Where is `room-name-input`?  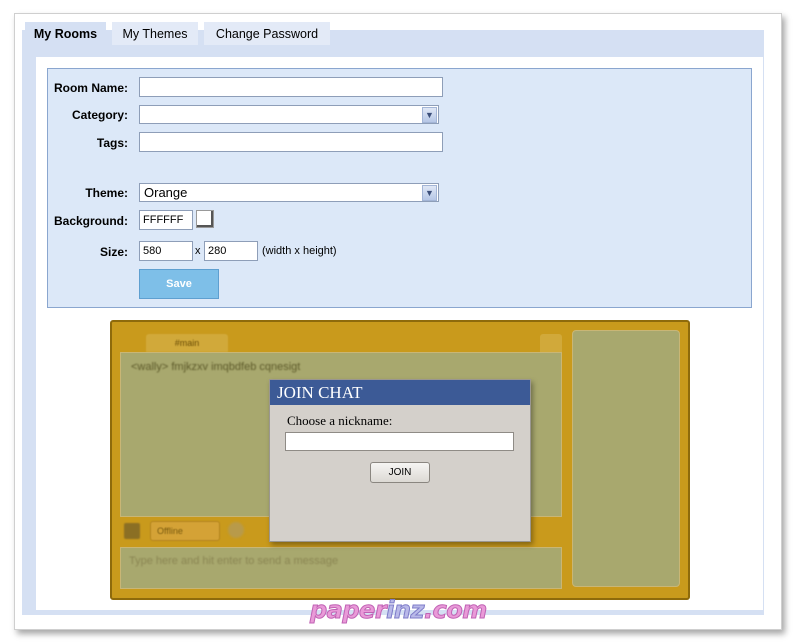 room-name-input is located at coordinates (291, 87).